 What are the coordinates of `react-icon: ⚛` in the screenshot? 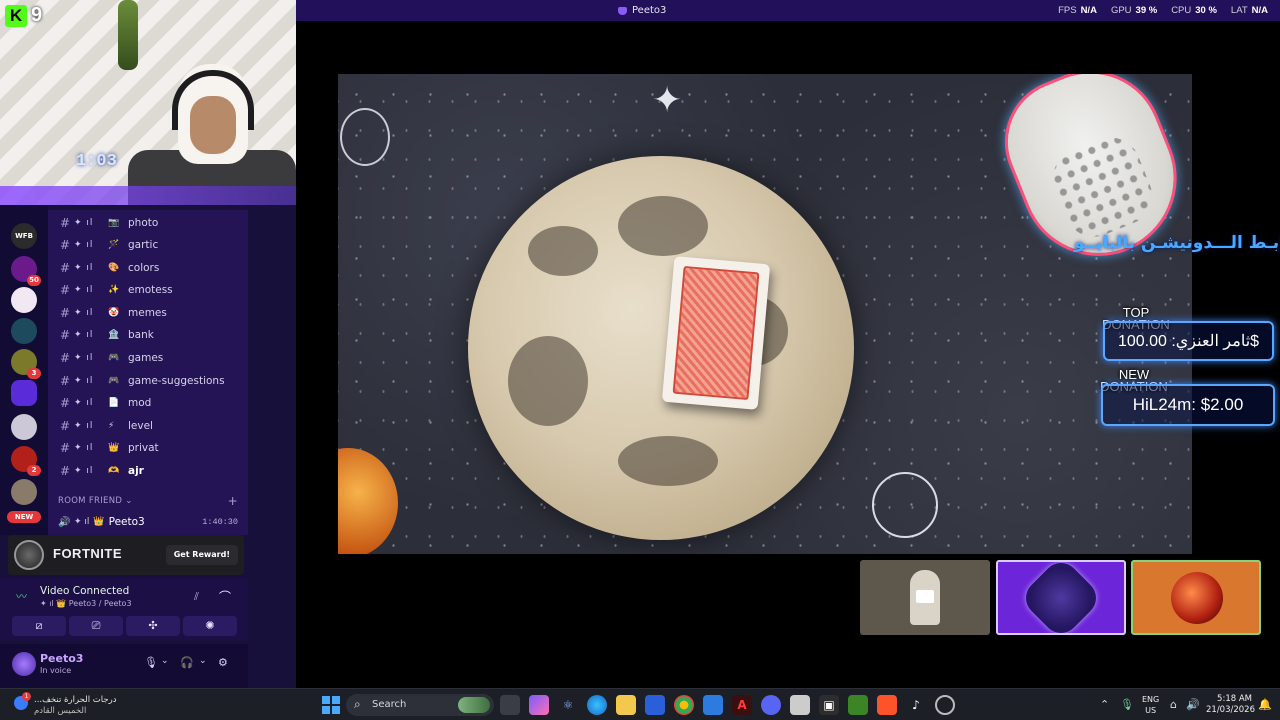 It's located at (568, 705).